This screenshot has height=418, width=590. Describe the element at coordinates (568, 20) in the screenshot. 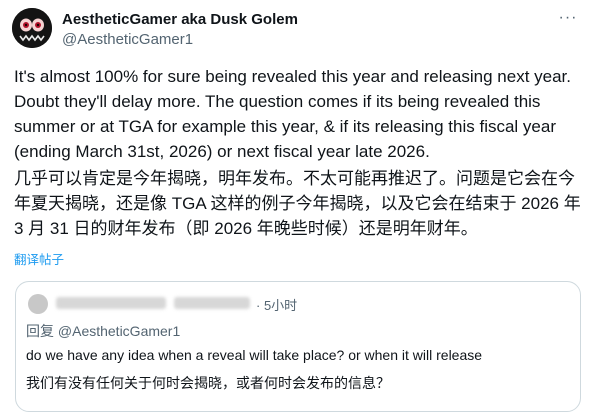

I see `more-horizontal-icon: ···` at that location.